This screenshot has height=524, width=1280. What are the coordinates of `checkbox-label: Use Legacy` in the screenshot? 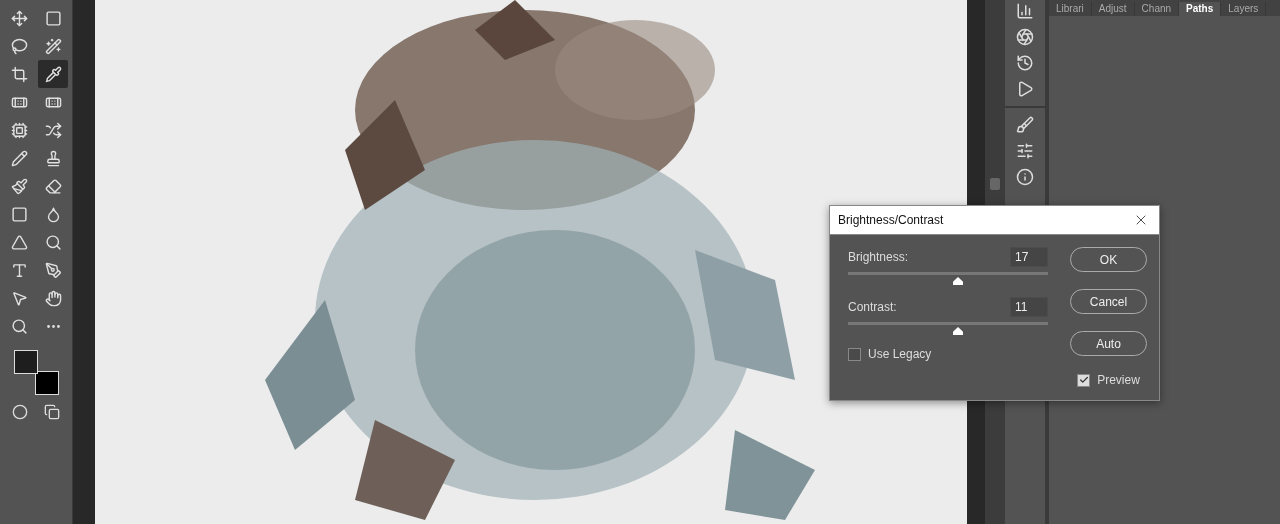 It's located at (900, 354).